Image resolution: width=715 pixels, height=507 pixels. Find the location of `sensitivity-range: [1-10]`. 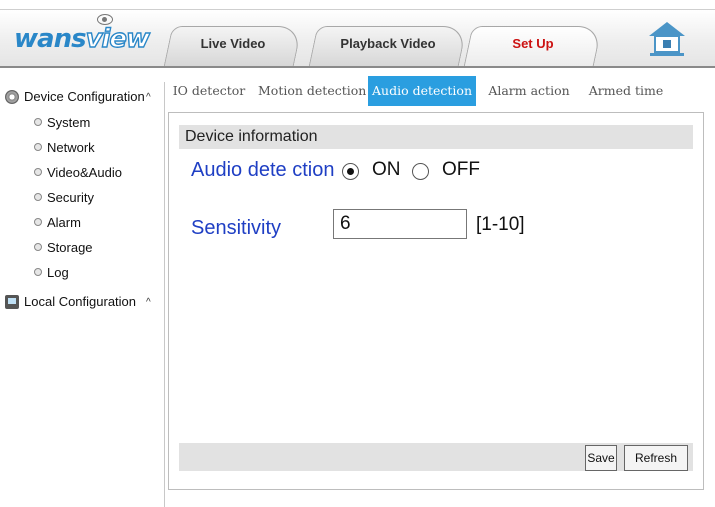

sensitivity-range: [1-10] is located at coordinates (500, 224).